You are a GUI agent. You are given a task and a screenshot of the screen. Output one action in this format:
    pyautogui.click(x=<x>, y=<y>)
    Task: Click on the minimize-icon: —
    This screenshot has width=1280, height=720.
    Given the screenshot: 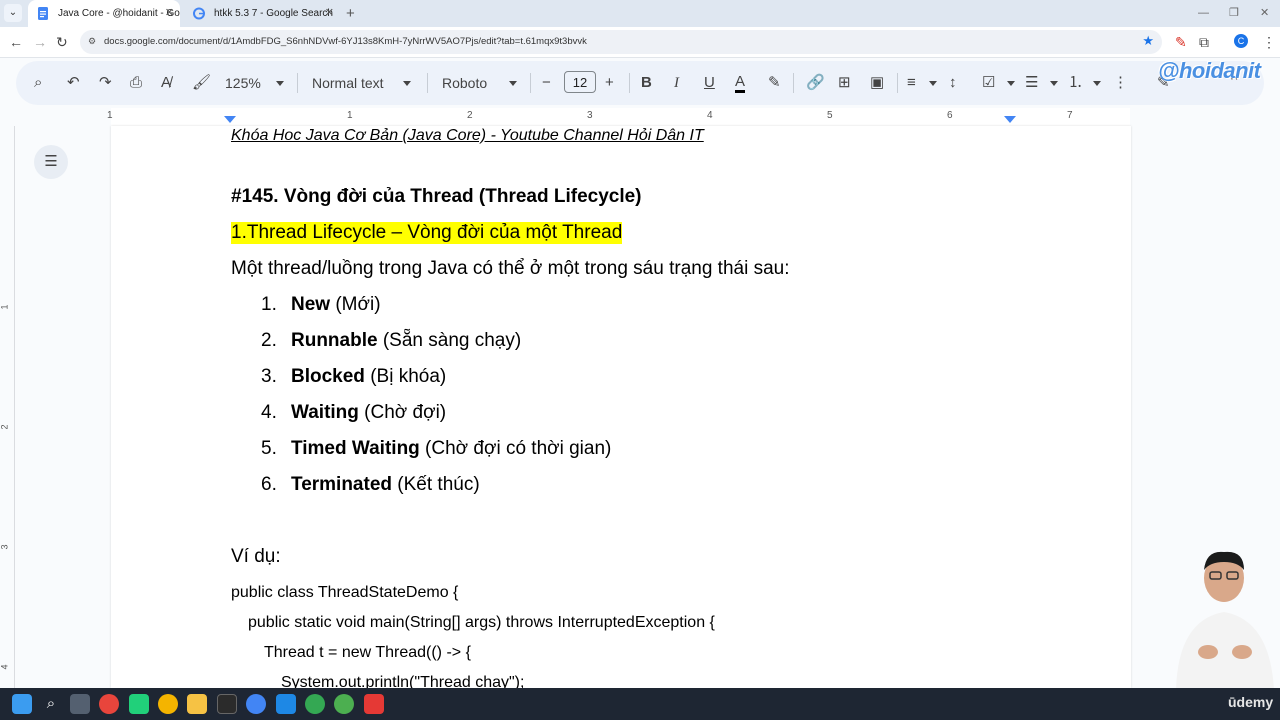 What is the action you would take?
    pyautogui.click(x=1203, y=13)
    